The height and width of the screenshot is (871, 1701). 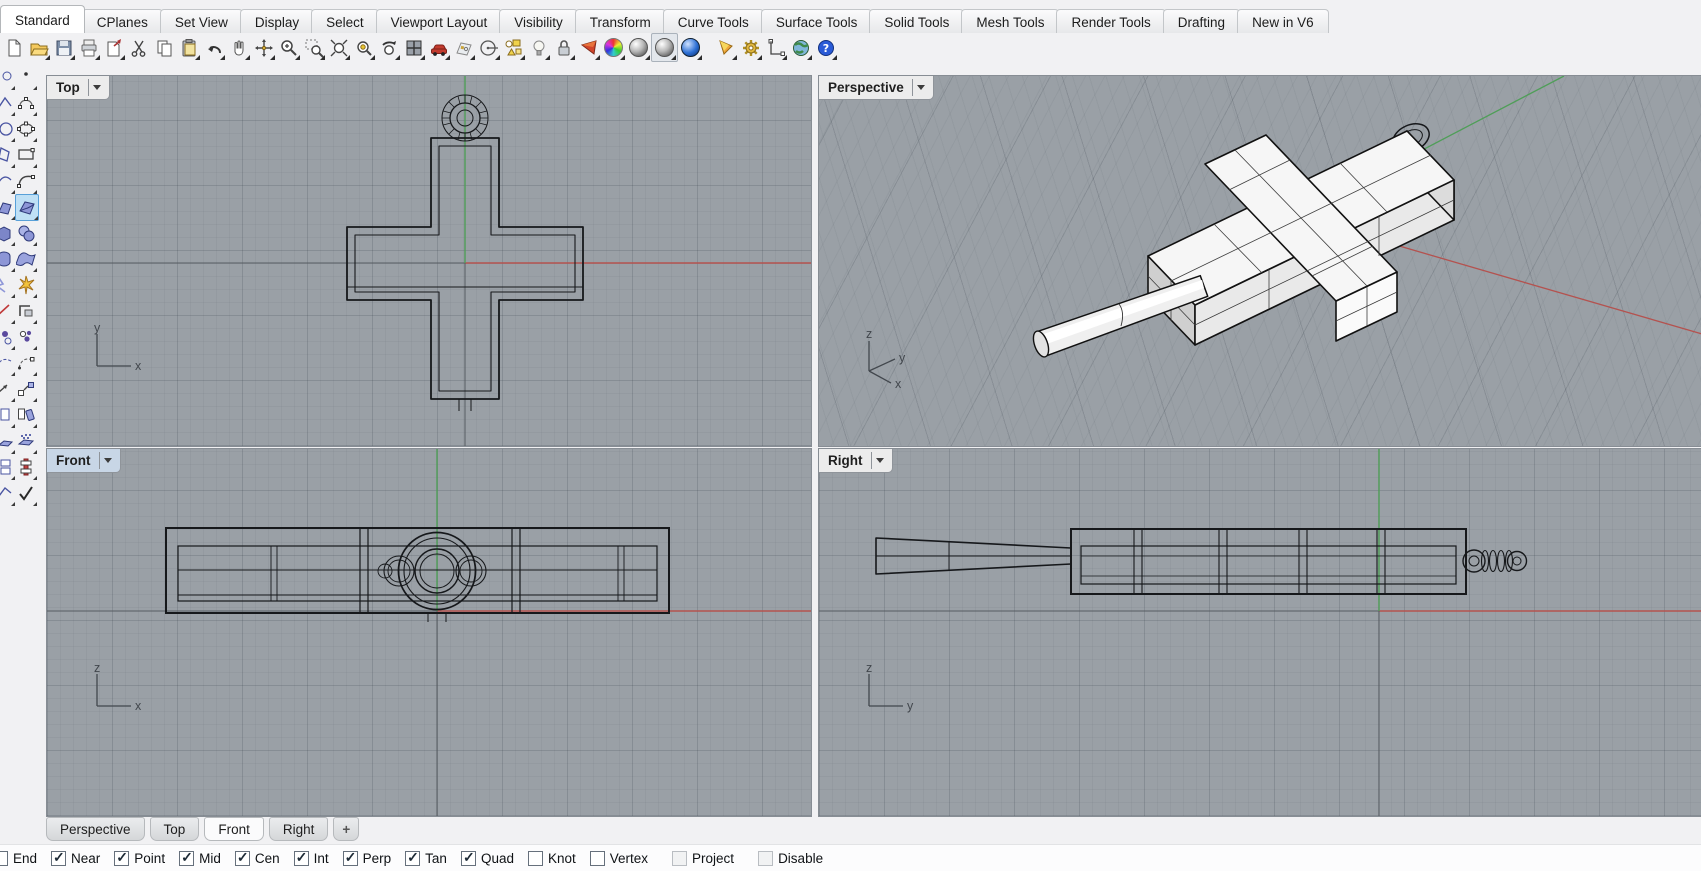 I want to click on copy-icon, so click(x=163, y=47).